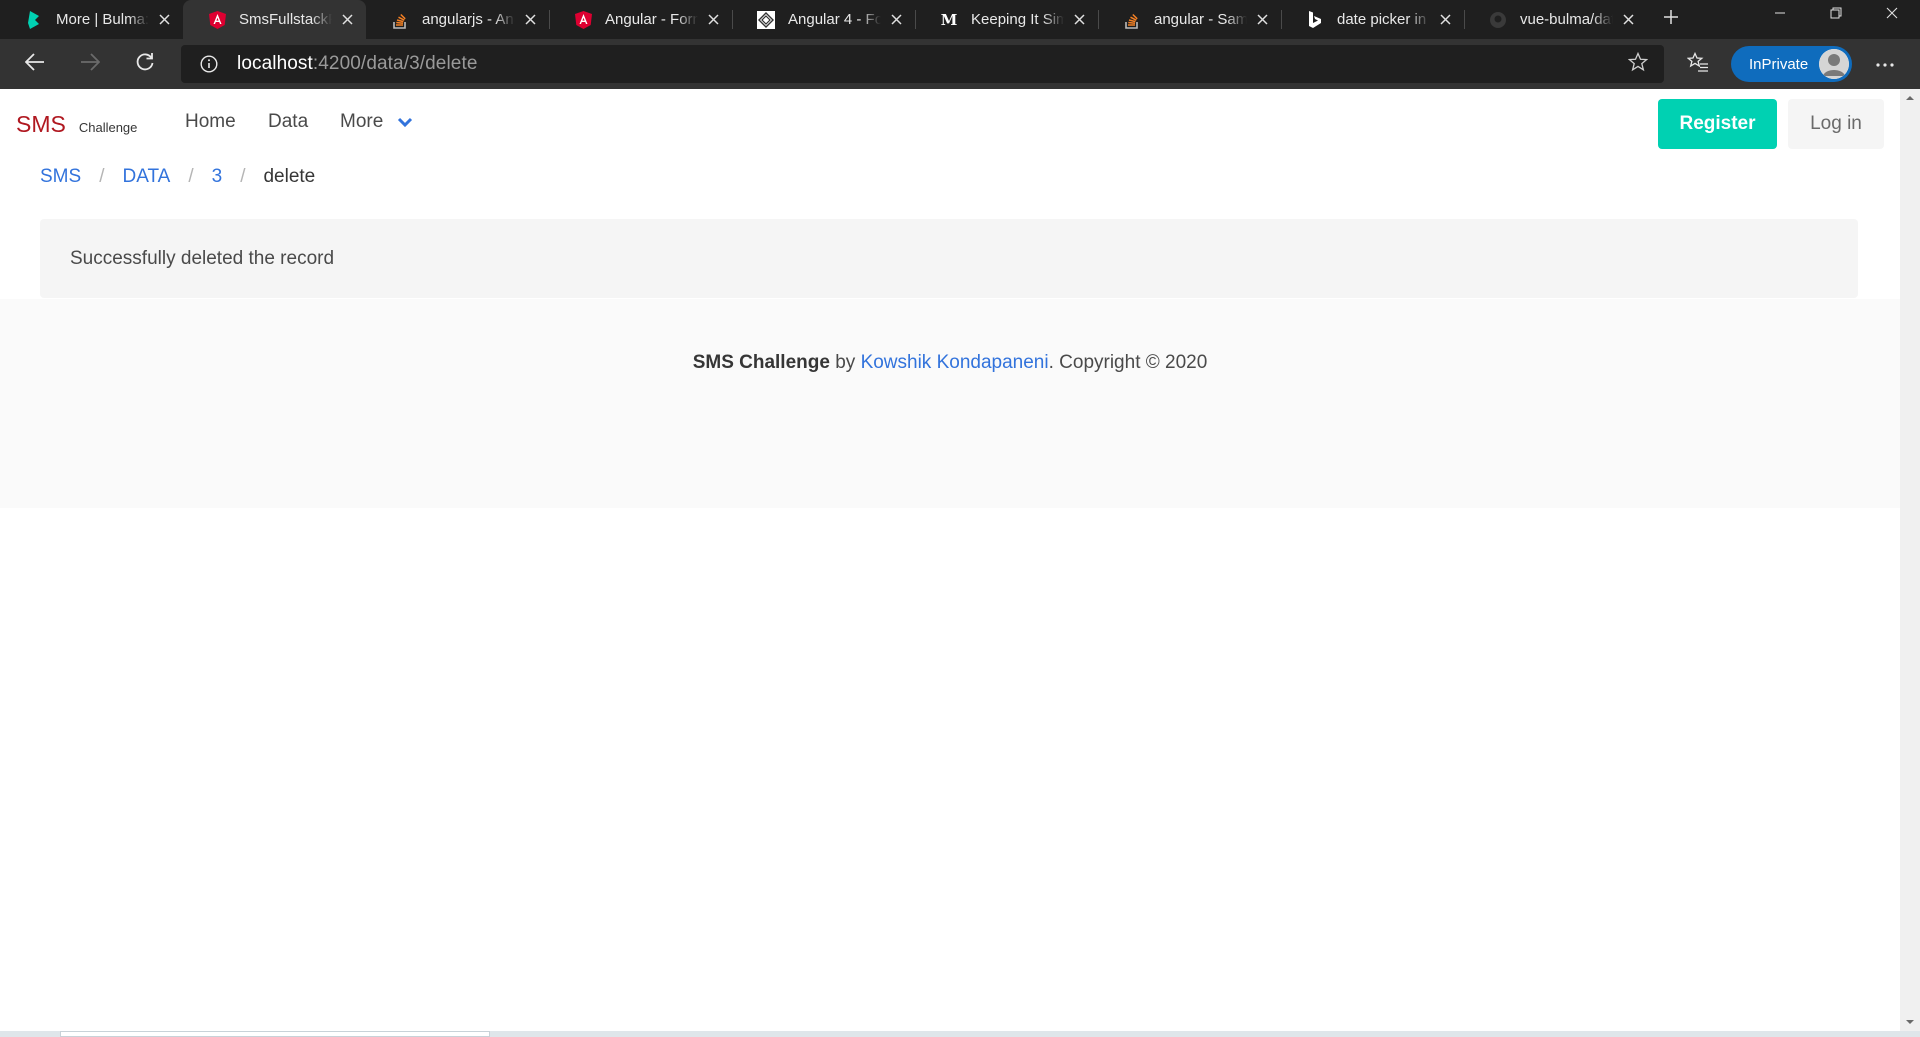 The width and height of the screenshot is (1920, 1037). I want to click on browser-toolbar: localhost:4200/data/3/delete InPrivate, so click(960, 64).